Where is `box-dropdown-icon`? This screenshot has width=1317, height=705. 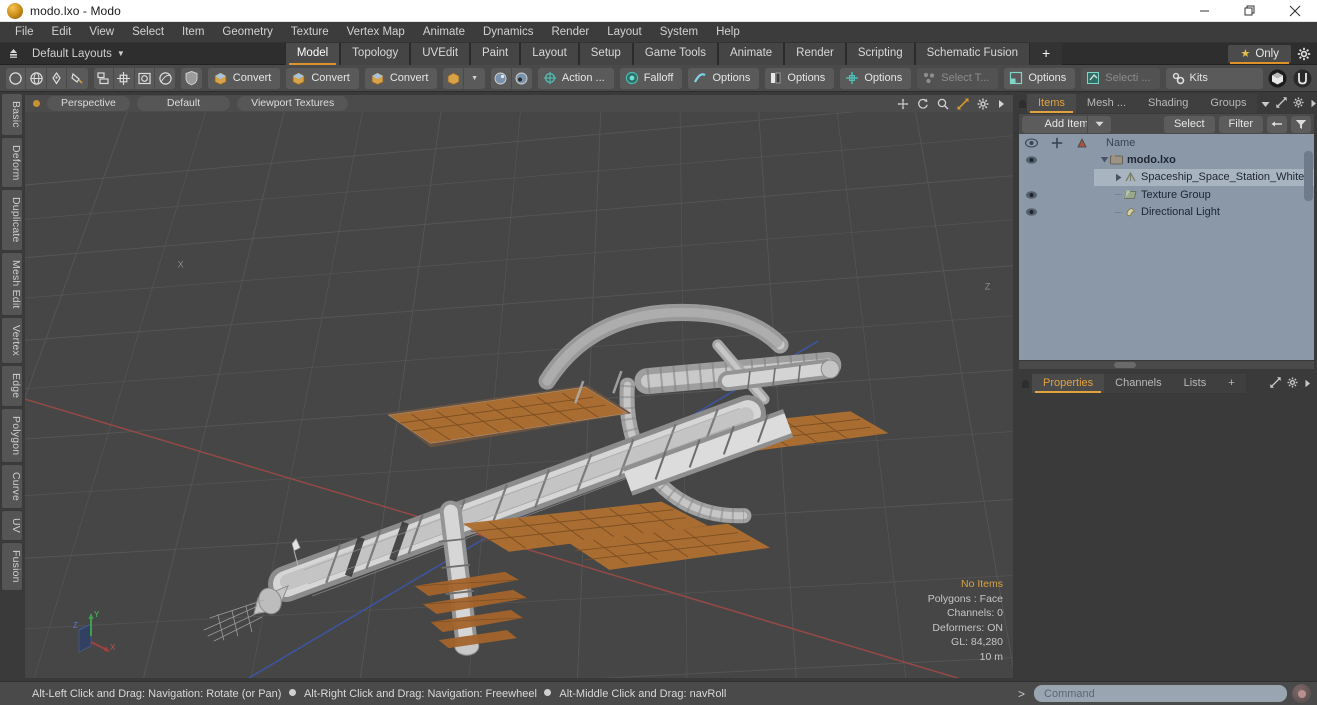 box-dropdown-icon is located at coordinates (454, 78).